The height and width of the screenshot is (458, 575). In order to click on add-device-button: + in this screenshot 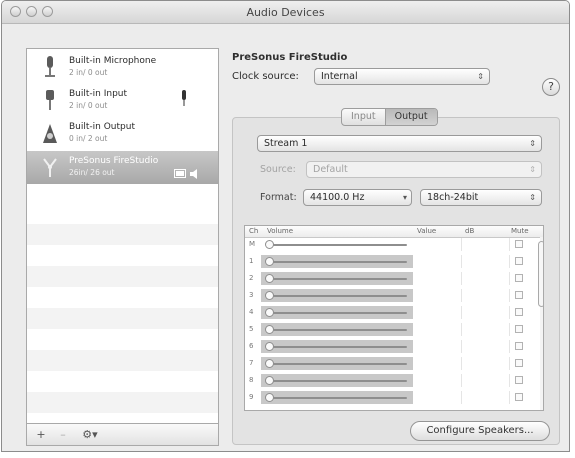, I will do `click(41, 434)`.